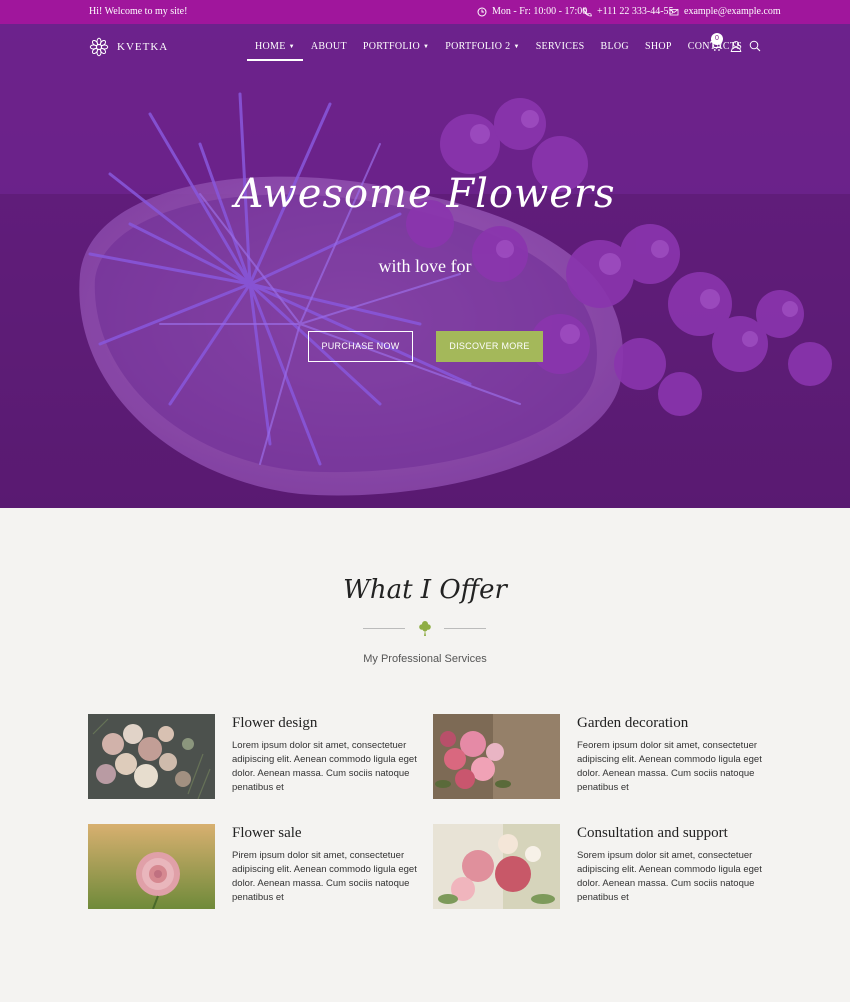  I want to click on phone-text: +111 22 333-44-55, so click(635, 11).